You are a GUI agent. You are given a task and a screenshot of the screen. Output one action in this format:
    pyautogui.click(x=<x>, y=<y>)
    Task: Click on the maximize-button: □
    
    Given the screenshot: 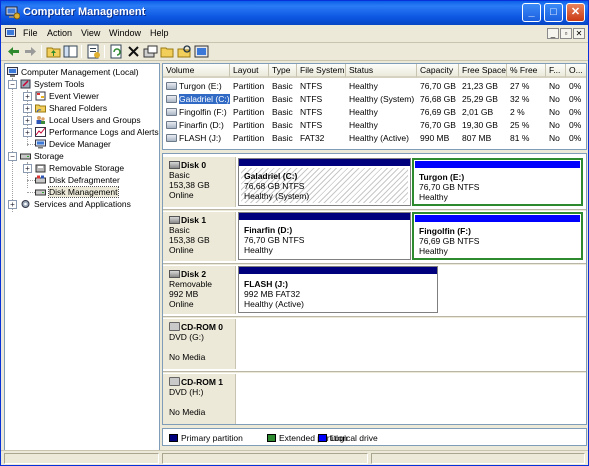 What is the action you would take?
    pyautogui.click(x=553, y=12)
    